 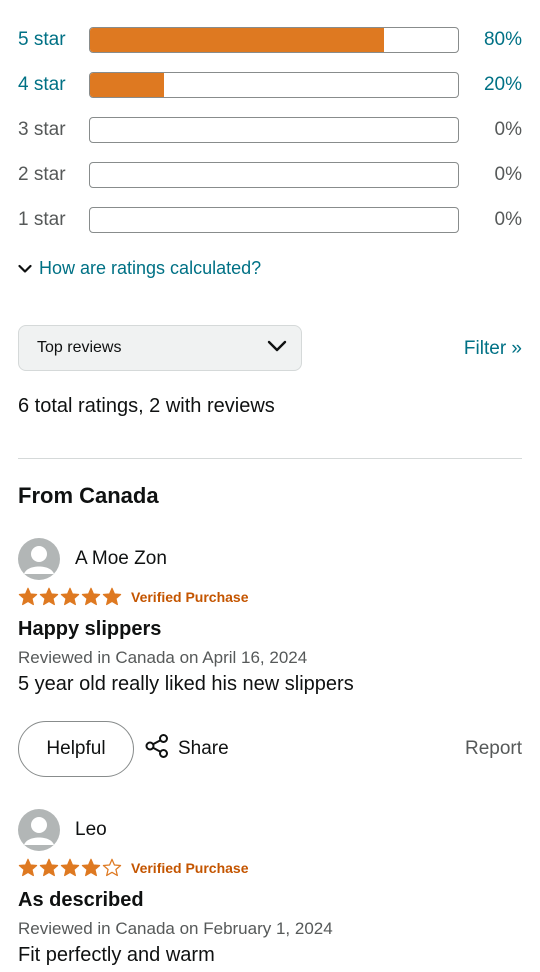 What do you see at coordinates (116, 955) in the screenshot?
I see `review-body: Fit perfectly and warm` at bounding box center [116, 955].